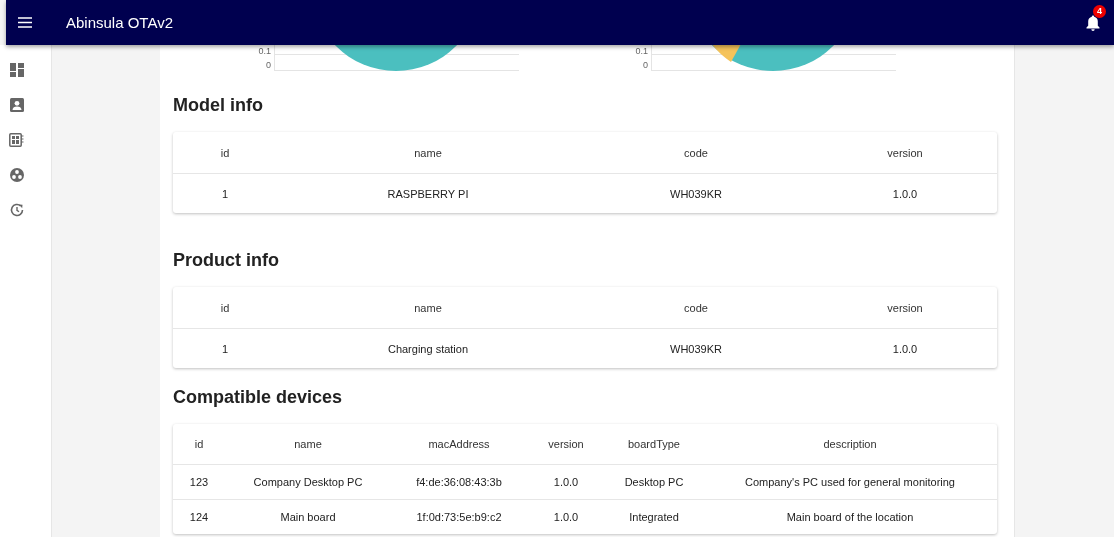 This screenshot has height=537, width=1114. Describe the element at coordinates (25, 22) in the screenshot. I see `menu-icon` at that location.